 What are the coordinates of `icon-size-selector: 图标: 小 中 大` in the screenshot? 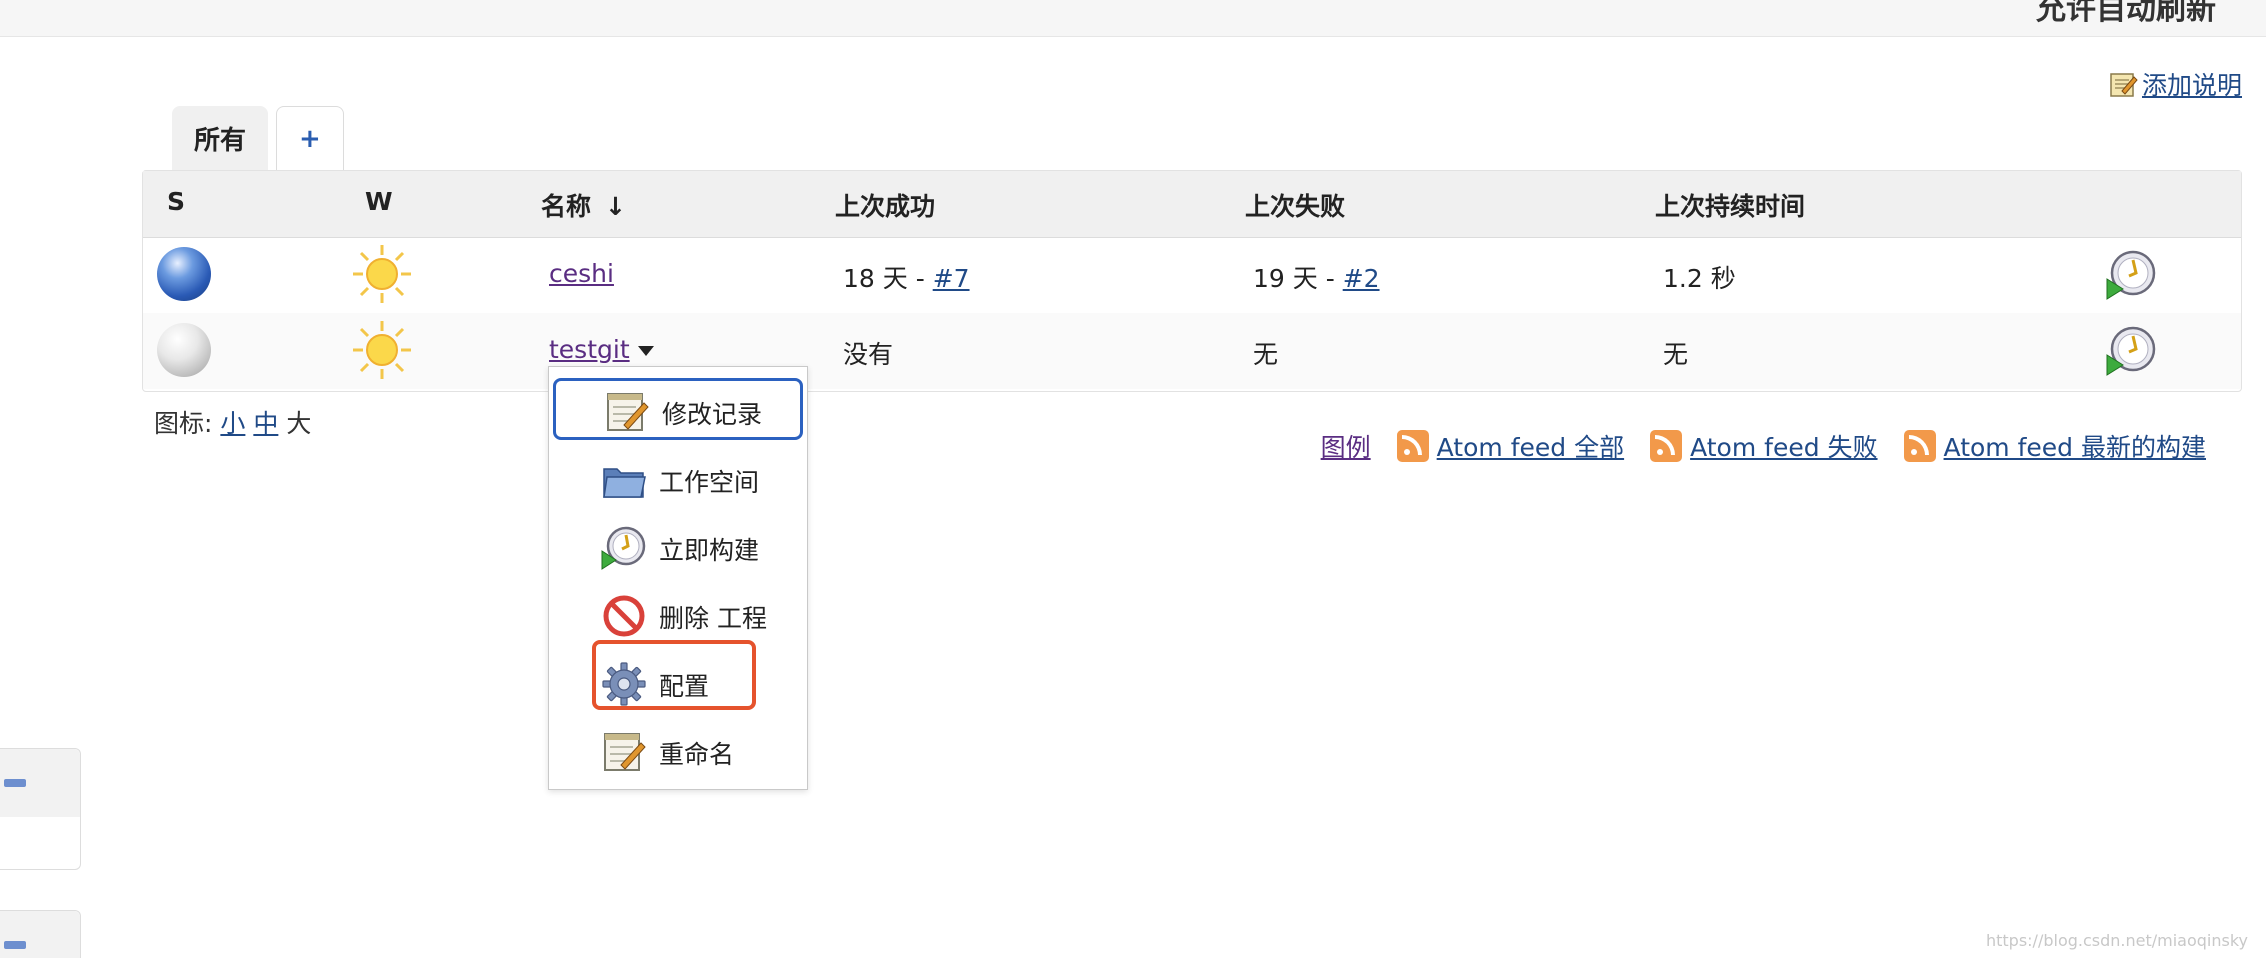 It's located at (232, 422).